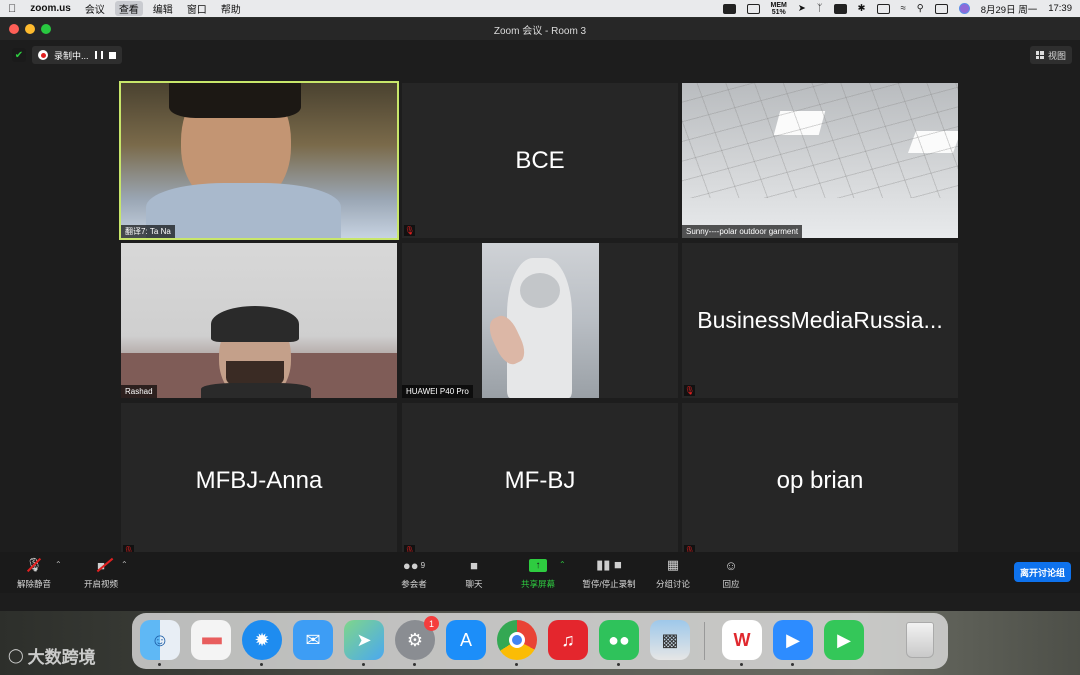 Image resolution: width=1080 pixels, height=675 pixels. I want to click on participant-tile-op-brian: op brian 🎙, so click(820, 480).